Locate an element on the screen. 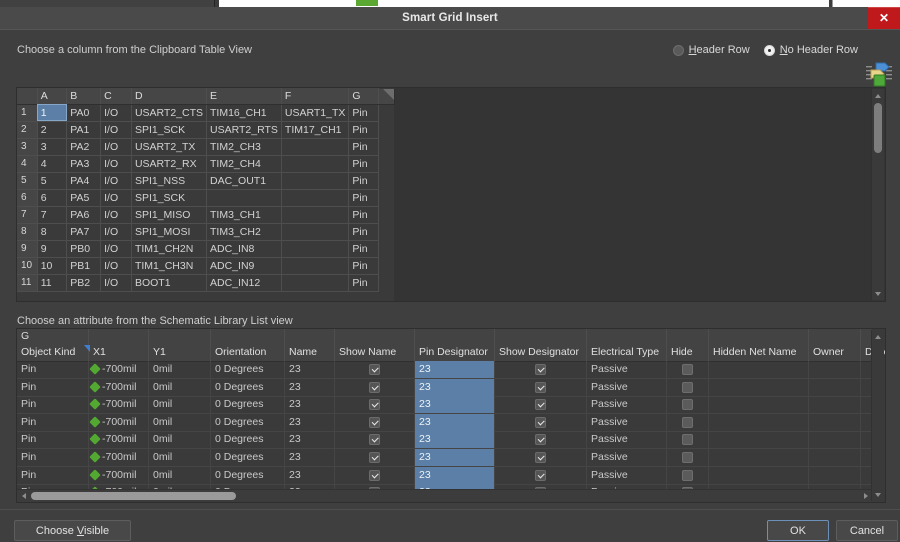  clipboard-cell-F2: TIM17_CH1 is located at coordinates (315, 130).